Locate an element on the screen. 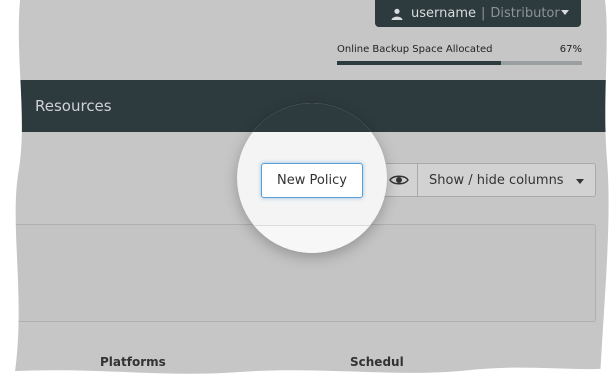 This screenshot has height=379, width=611. backup-space-meter: Online Backup Space Allocated 67% is located at coordinates (459, 54).